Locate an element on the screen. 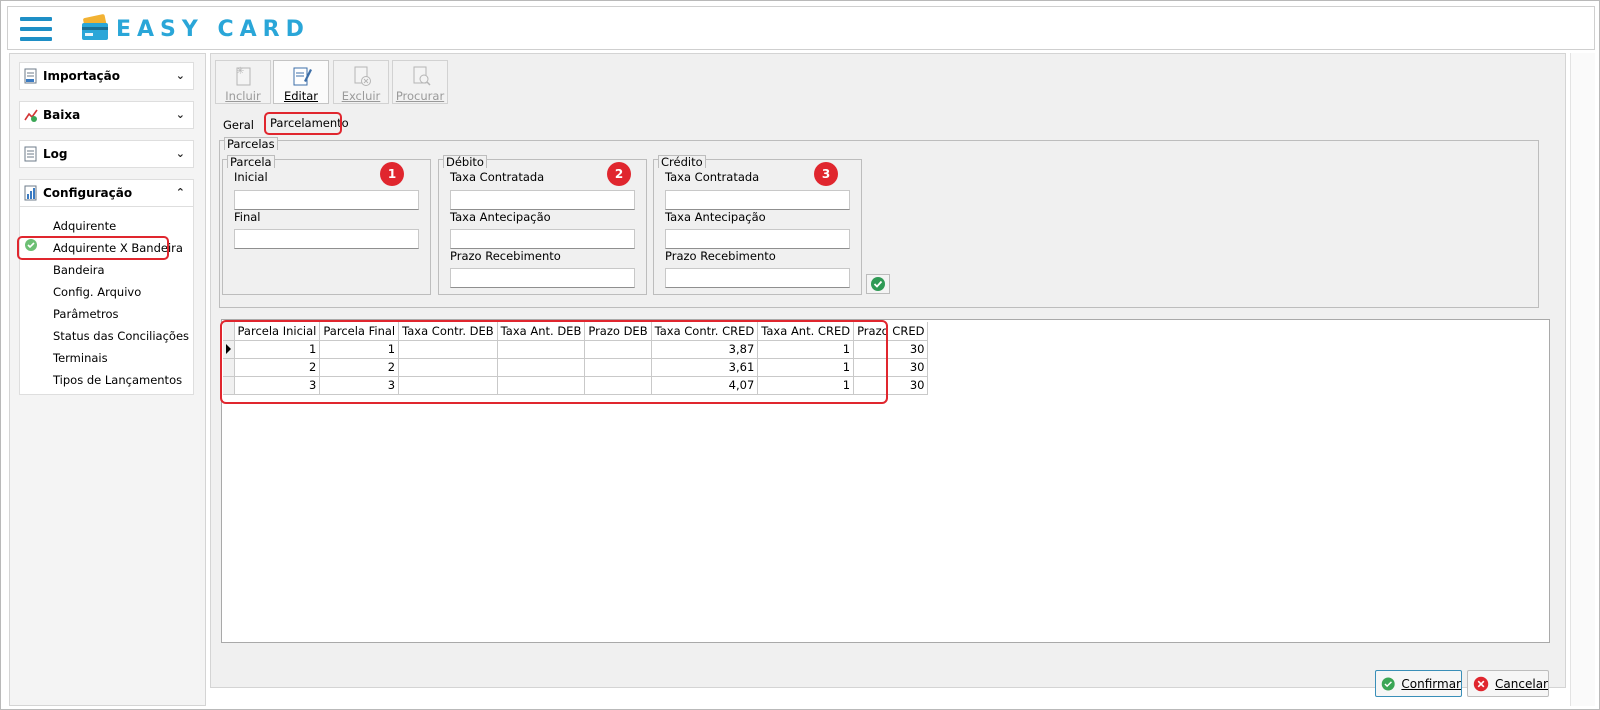  excluir-button: Excluir is located at coordinates (361, 82).